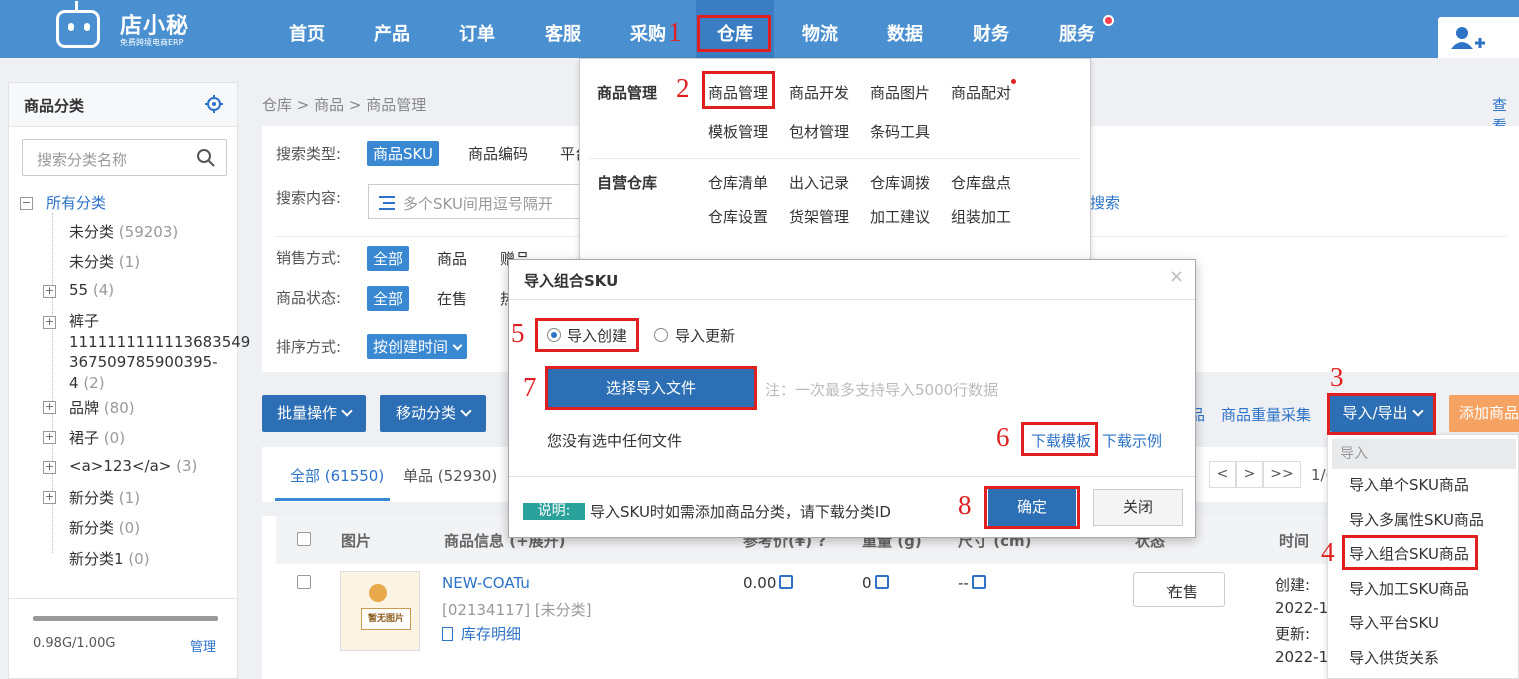 The image size is (1519, 679). Describe the element at coordinates (203, 645) in the screenshot. I see `storage-manage-link: 管理` at that location.